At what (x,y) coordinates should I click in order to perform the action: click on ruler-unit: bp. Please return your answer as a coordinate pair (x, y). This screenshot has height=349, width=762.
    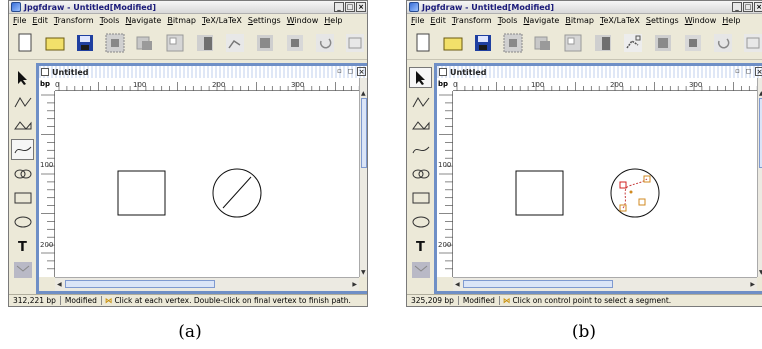
    Looking at the image, I should click on (445, 84).